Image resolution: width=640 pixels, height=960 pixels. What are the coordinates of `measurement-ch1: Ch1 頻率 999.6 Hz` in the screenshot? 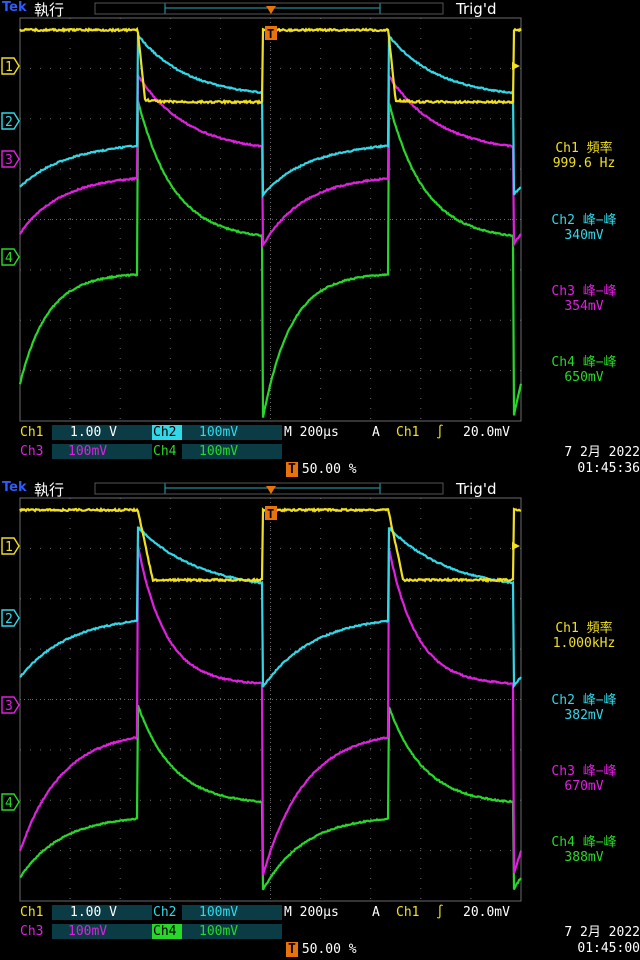 It's located at (584, 156).